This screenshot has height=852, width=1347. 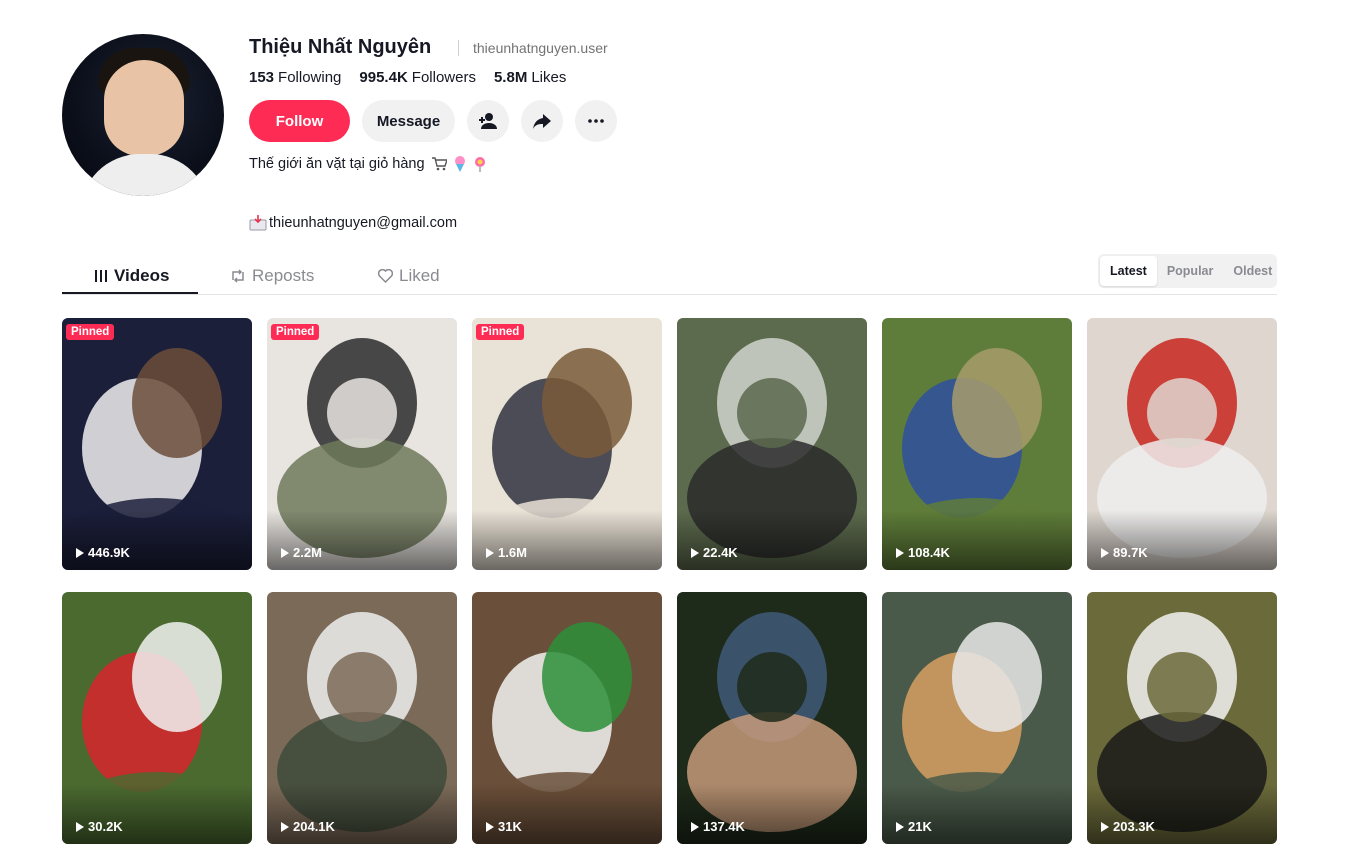 What do you see at coordinates (439, 164) in the screenshot?
I see `cart-icon` at bounding box center [439, 164].